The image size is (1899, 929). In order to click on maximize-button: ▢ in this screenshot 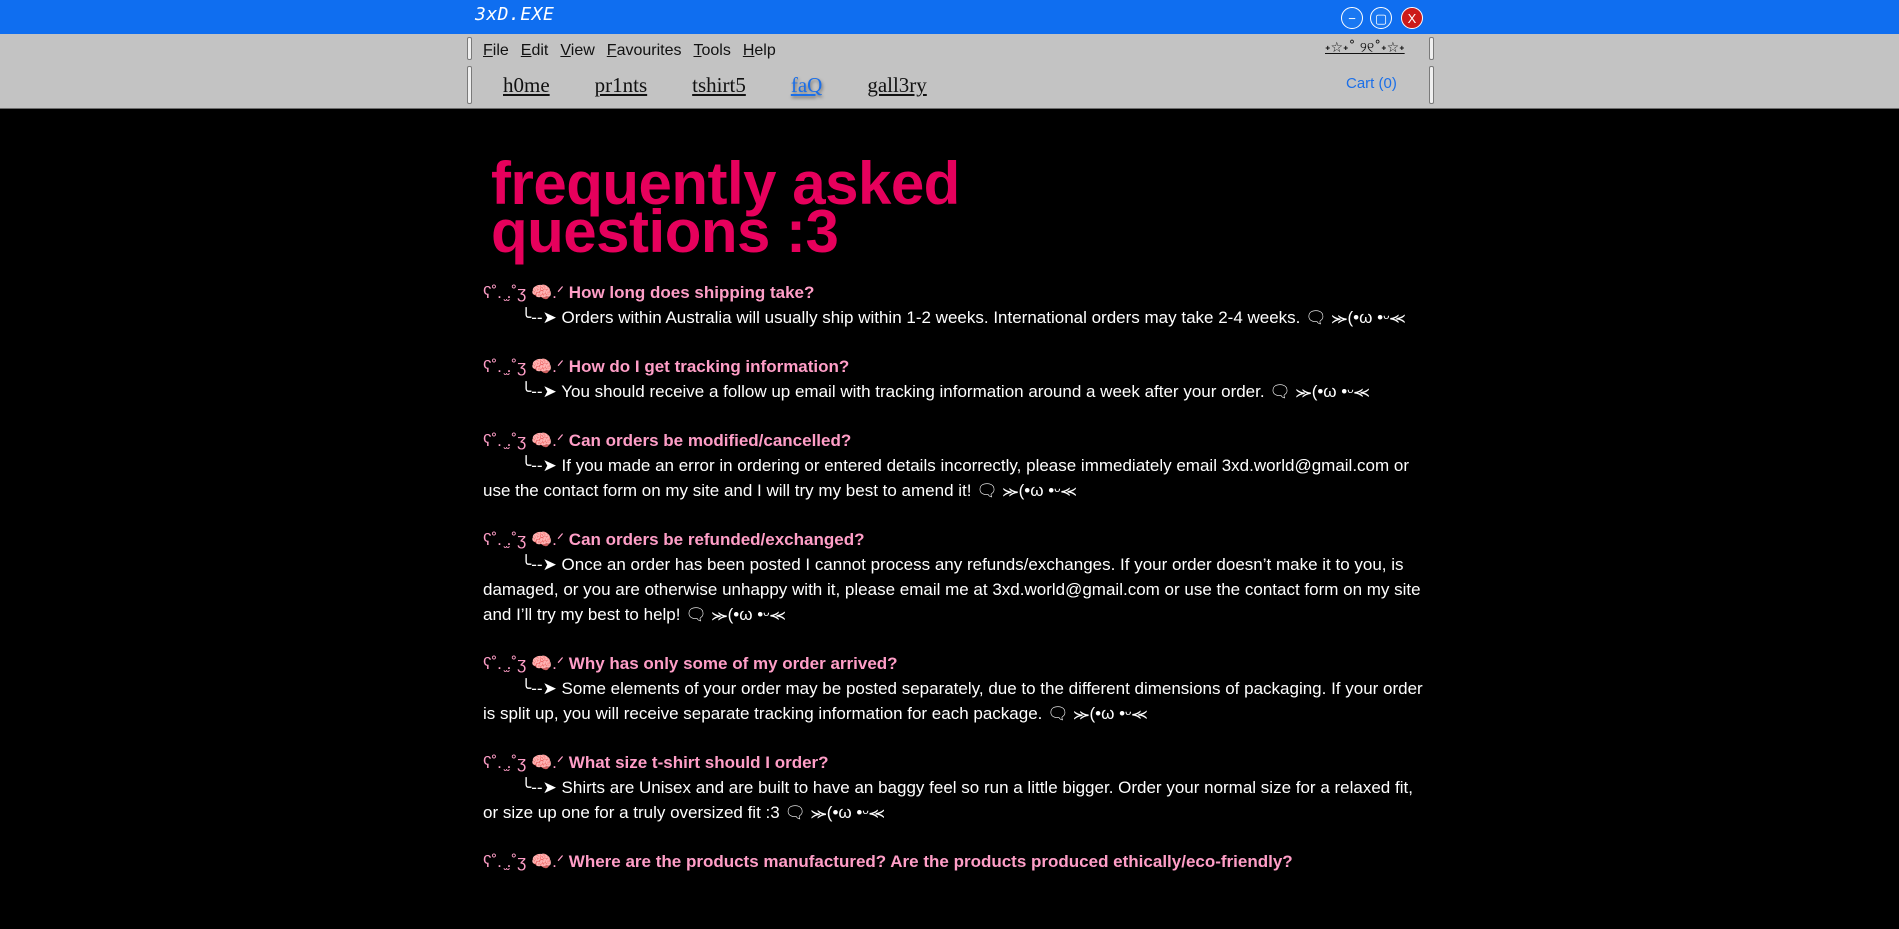, I will do `click(1381, 18)`.